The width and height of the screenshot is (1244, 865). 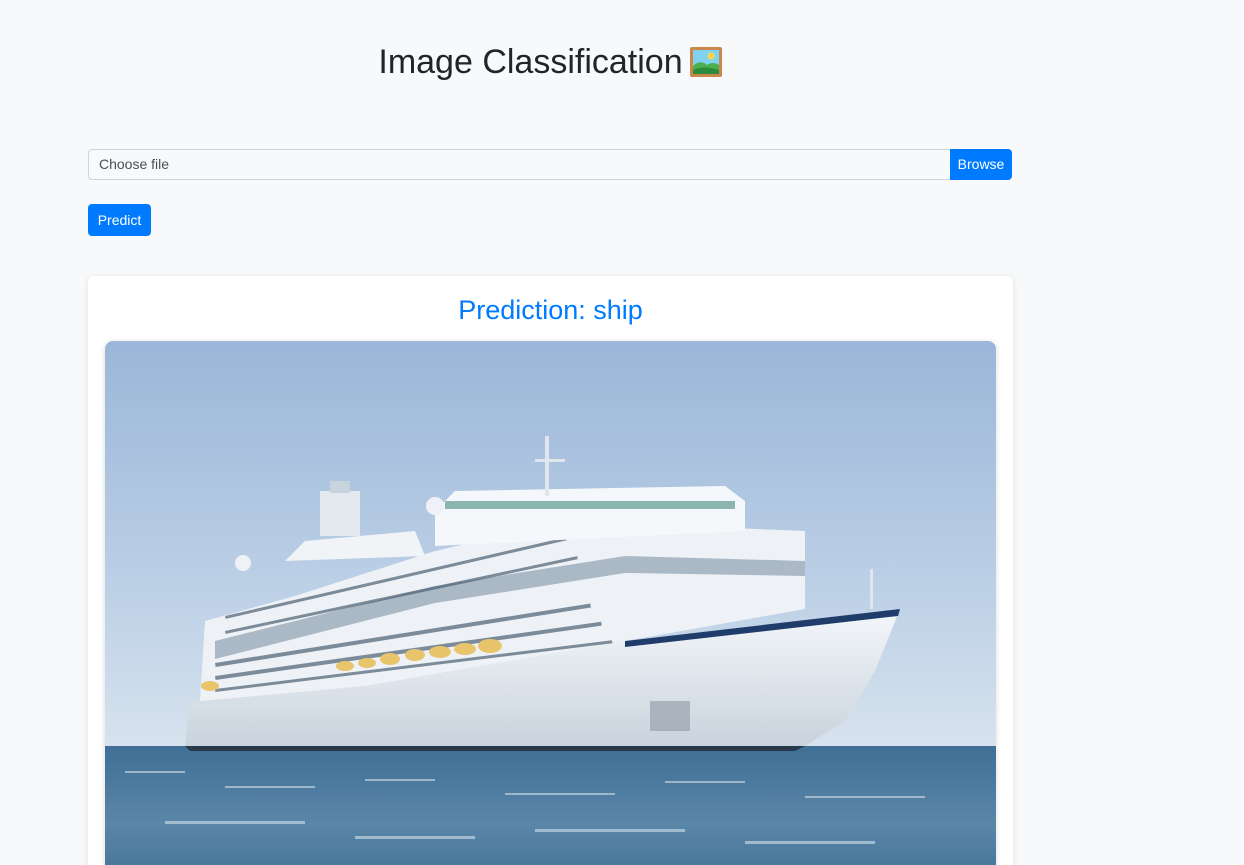 What do you see at coordinates (526, 310) in the screenshot?
I see `prediction-label: Prediction:` at bounding box center [526, 310].